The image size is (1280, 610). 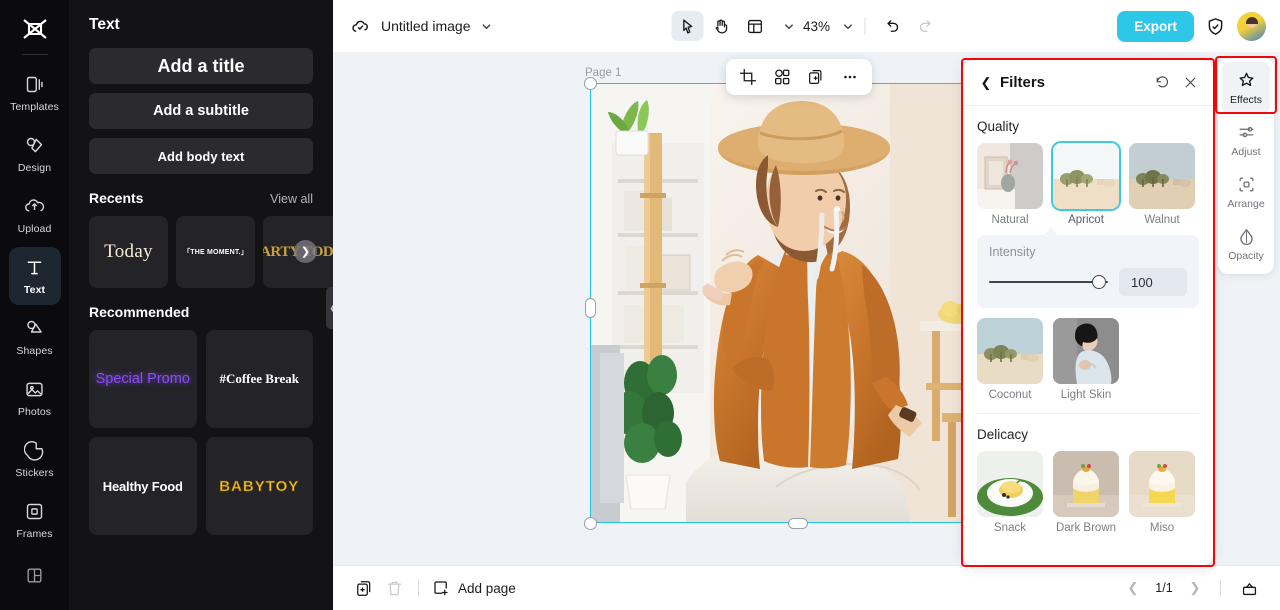 What do you see at coordinates (1048, 282) in the screenshot?
I see `intensity-slider` at bounding box center [1048, 282].